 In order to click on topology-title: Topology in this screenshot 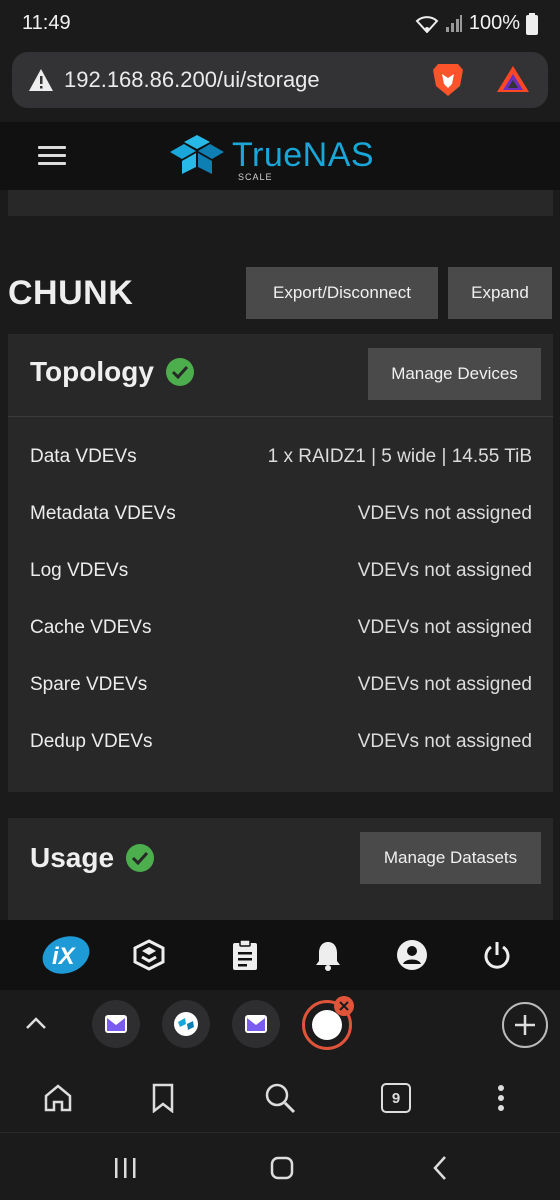, I will do `click(92, 371)`.